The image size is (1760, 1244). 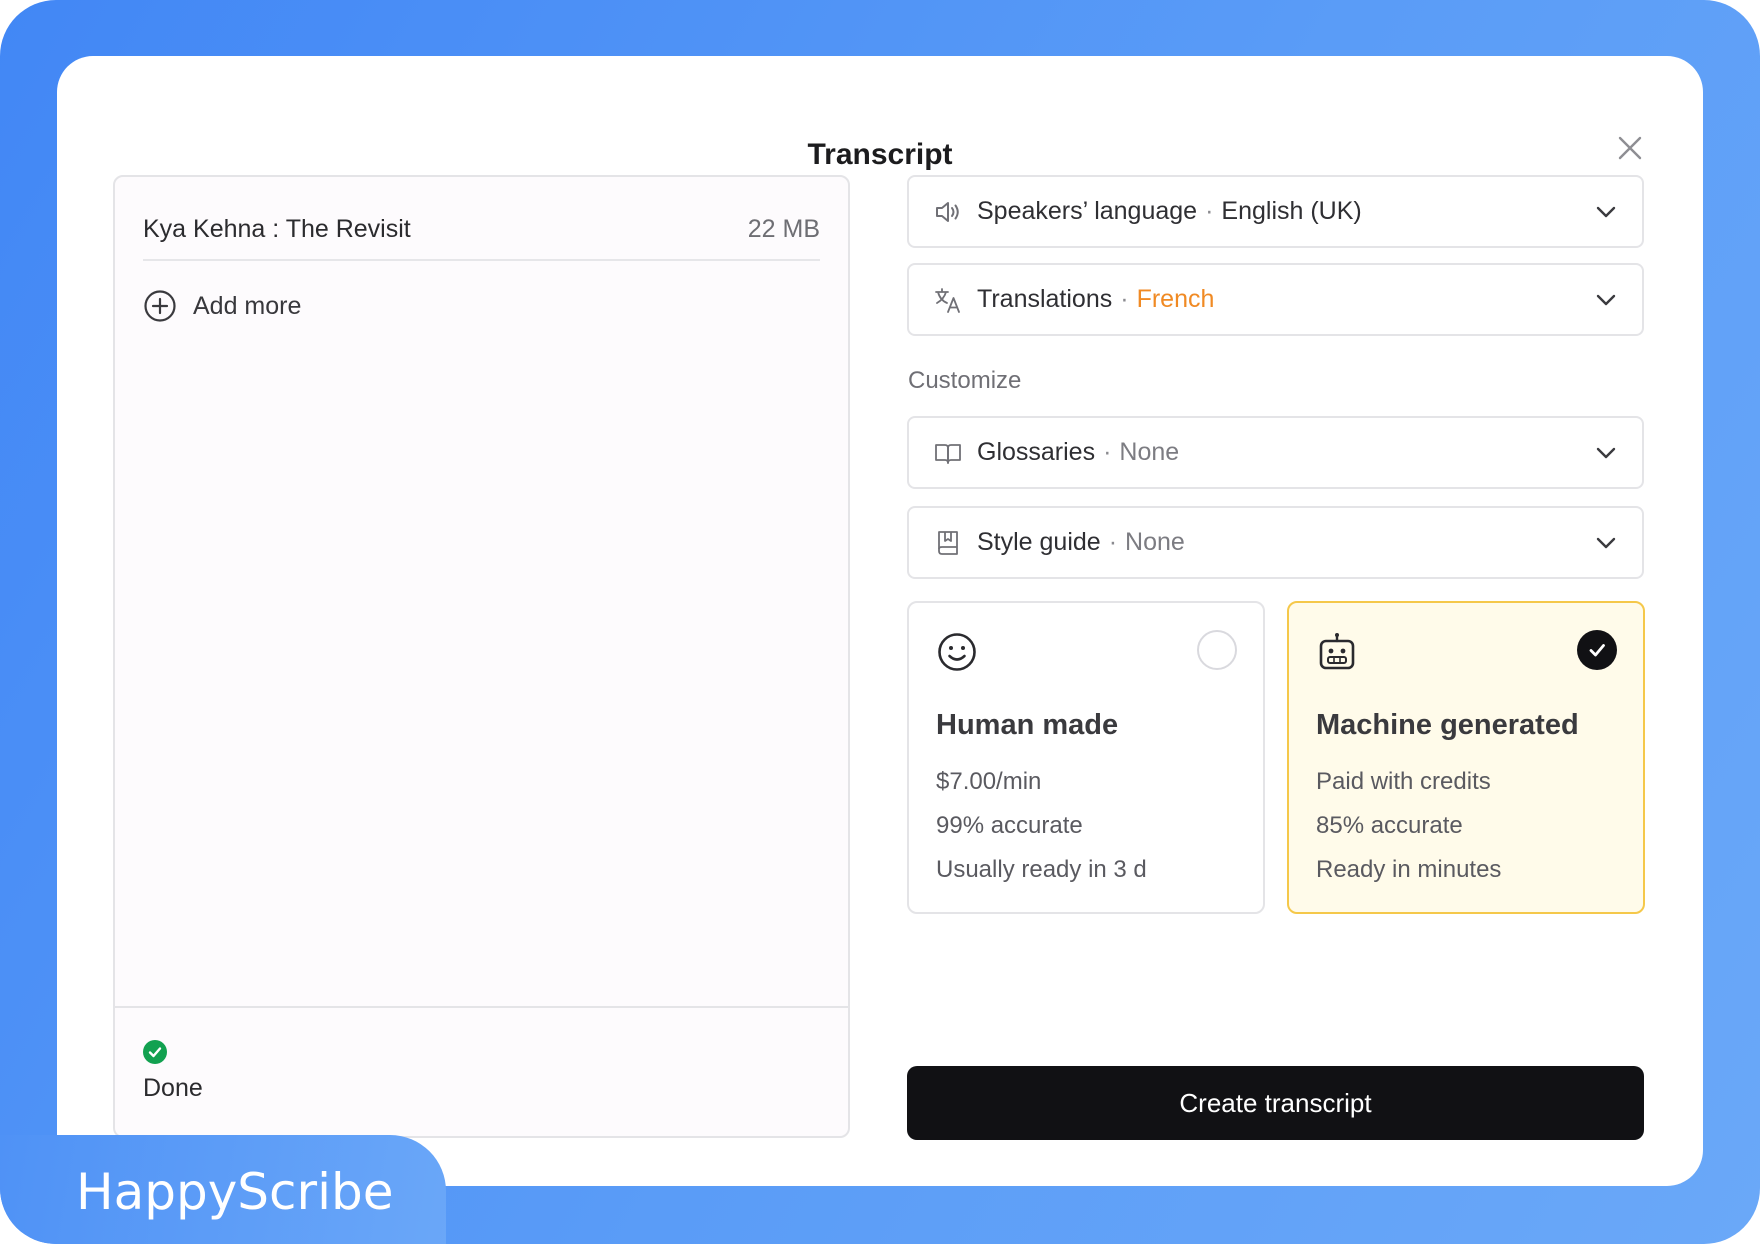 I want to click on customize-label: Customize, so click(x=965, y=380).